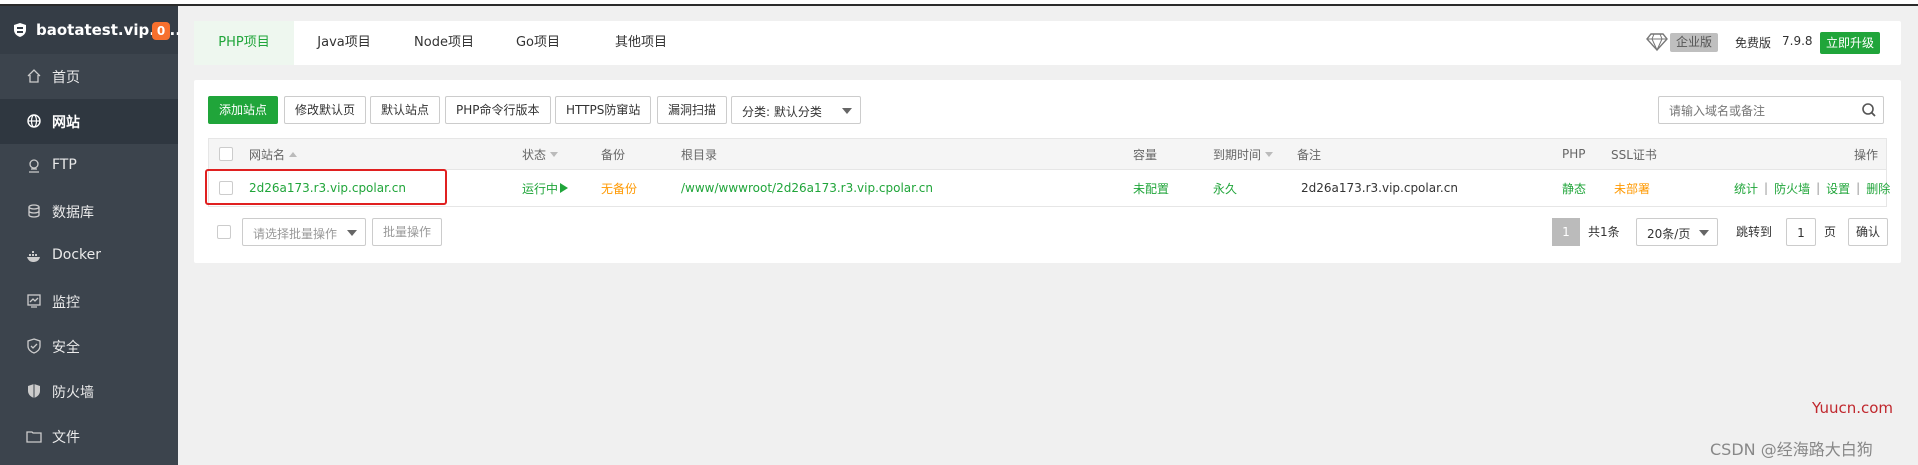 Image resolution: width=1918 pixels, height=465 pixels. I want to click on tab-other-project: 其他项目, so click(641, 43).